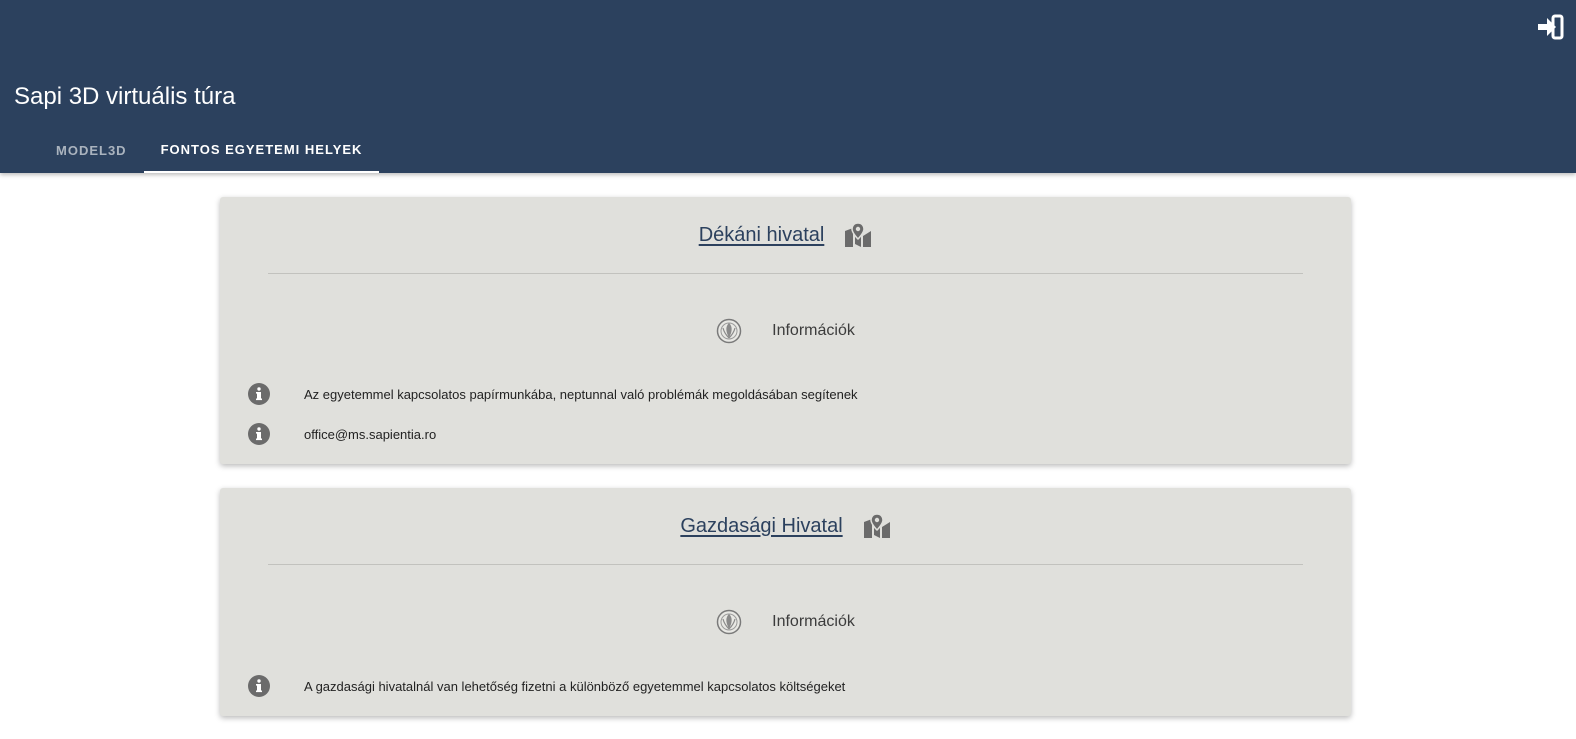 This screenshot has height=739, width=1576. Describe the element at coordinates (762, 235) in the screenshot. I see `place-title-link: Dékáni hivatal` at that location.